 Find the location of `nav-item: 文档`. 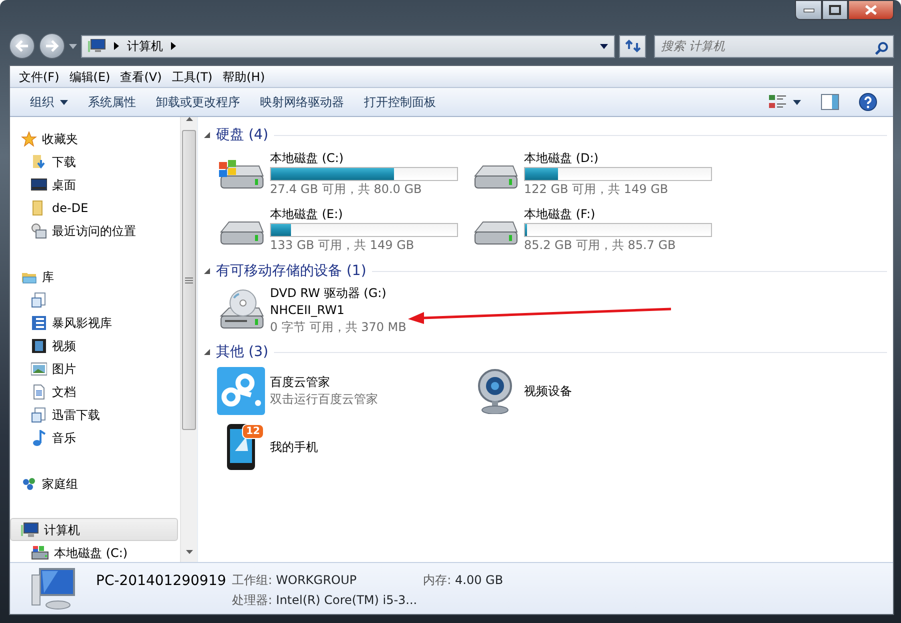

nav-item: 文档 is located at coordinates (94, 391).